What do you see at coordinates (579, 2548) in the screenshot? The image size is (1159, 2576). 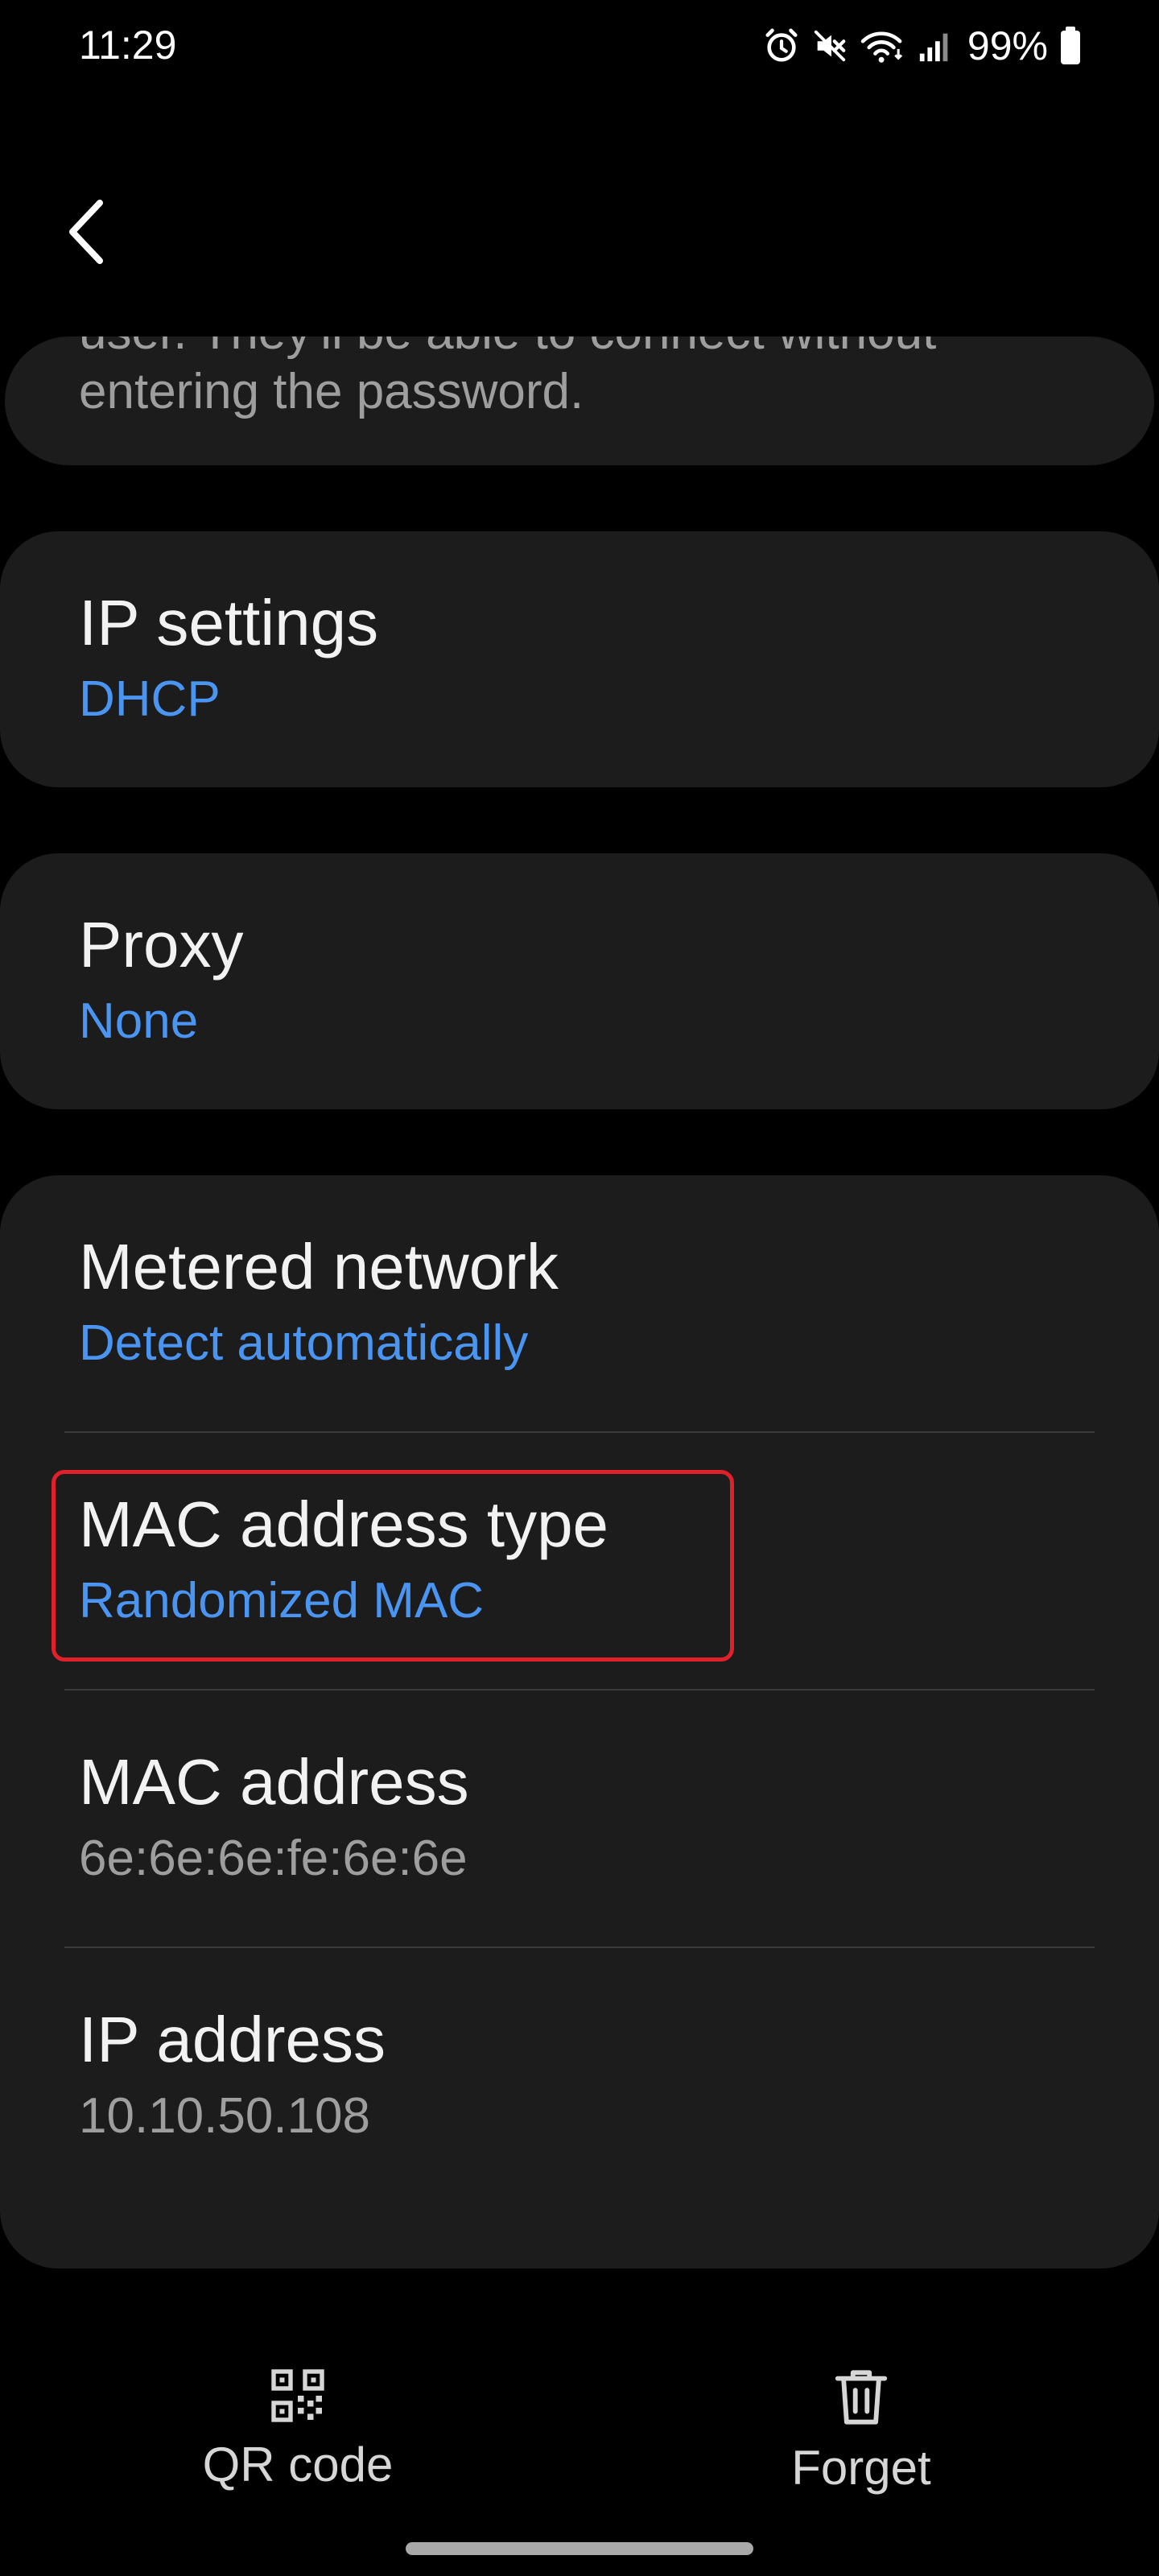 I see `home-indicator` at bounding box center [579, 2548].